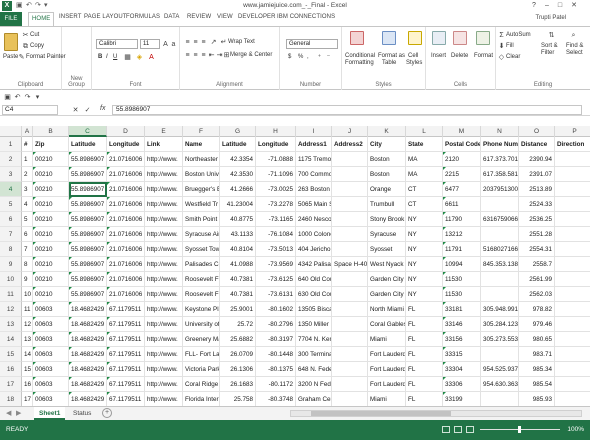 This screenshot has width=590, height=440. Describe the element at coordinates (350, 354) in the screenshot. I see `cell-j15` at that location.